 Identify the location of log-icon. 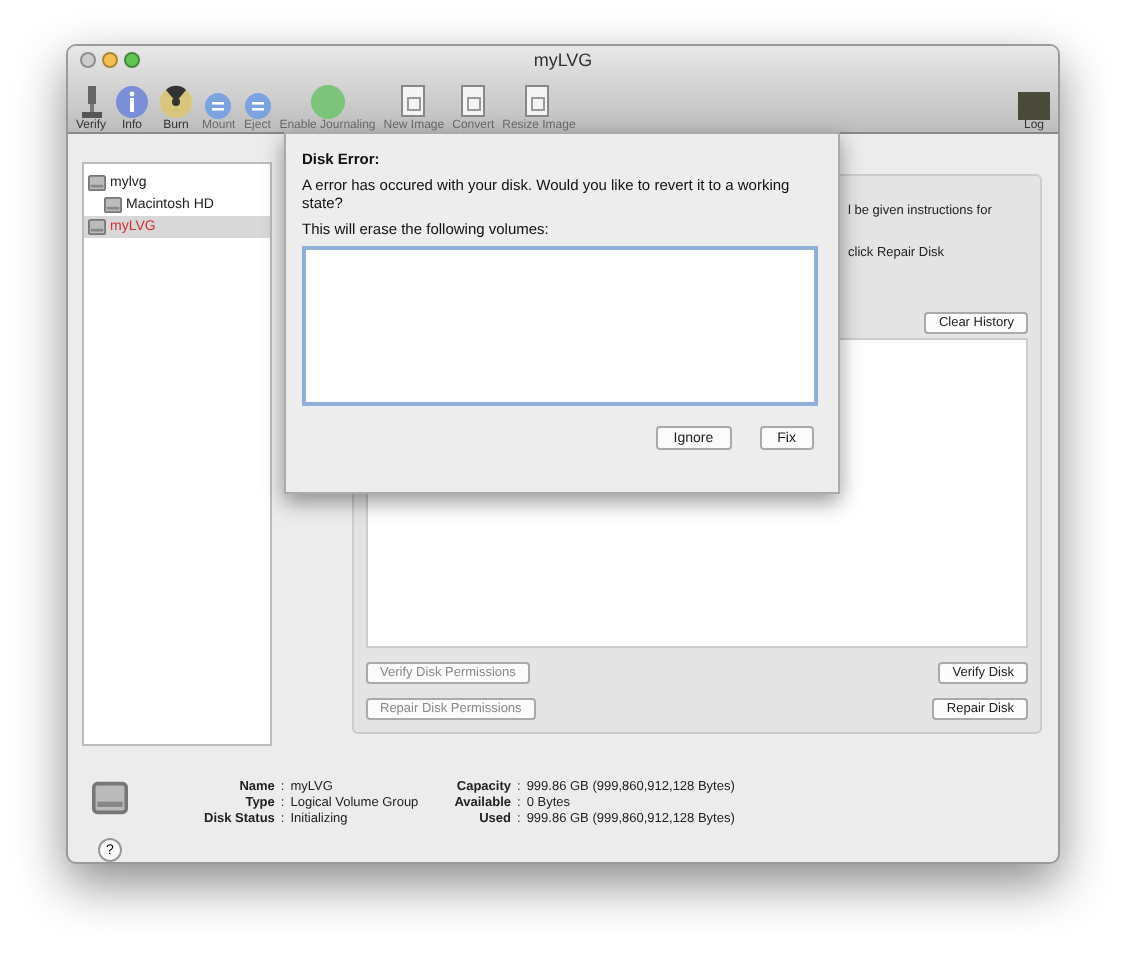
(1034, 106).